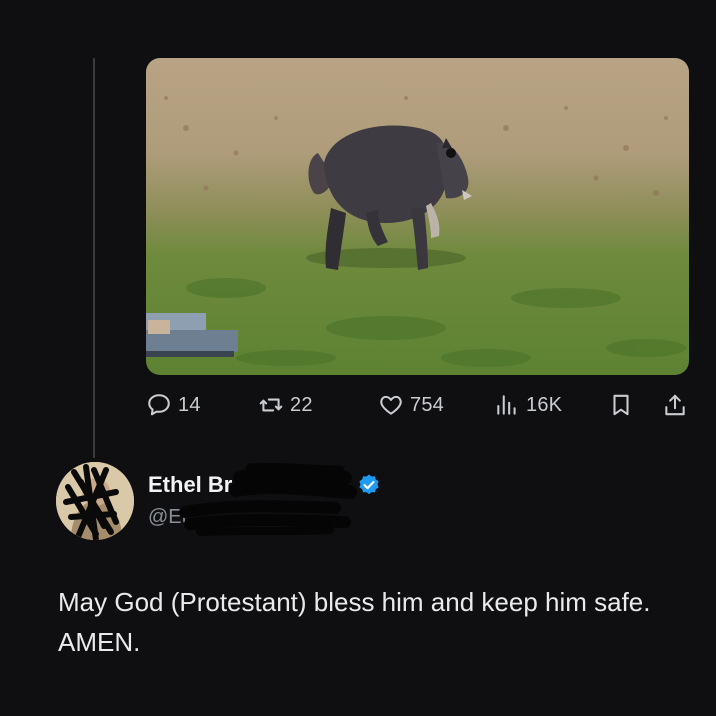 The image size is (716, 716). Describe the element at coordinates (173, 405) in the screenshot. I see `reply-button: 14` at that location.